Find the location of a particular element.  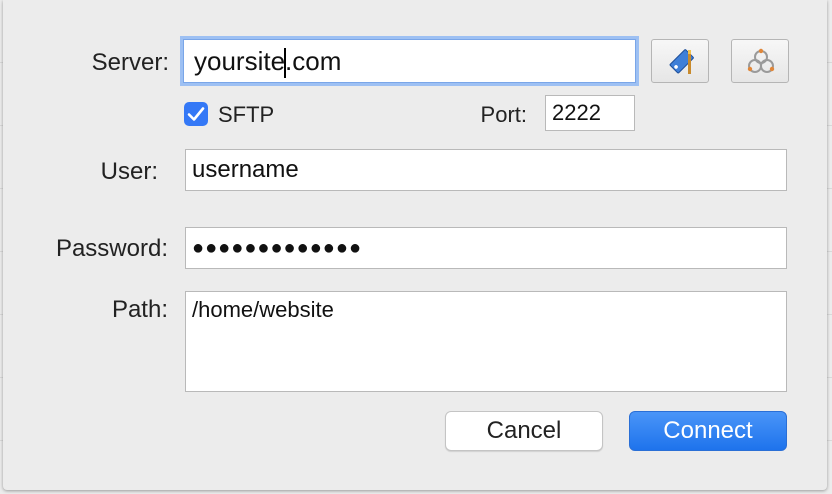

server-value-start: yoursite is located at coordinates (240, 61).